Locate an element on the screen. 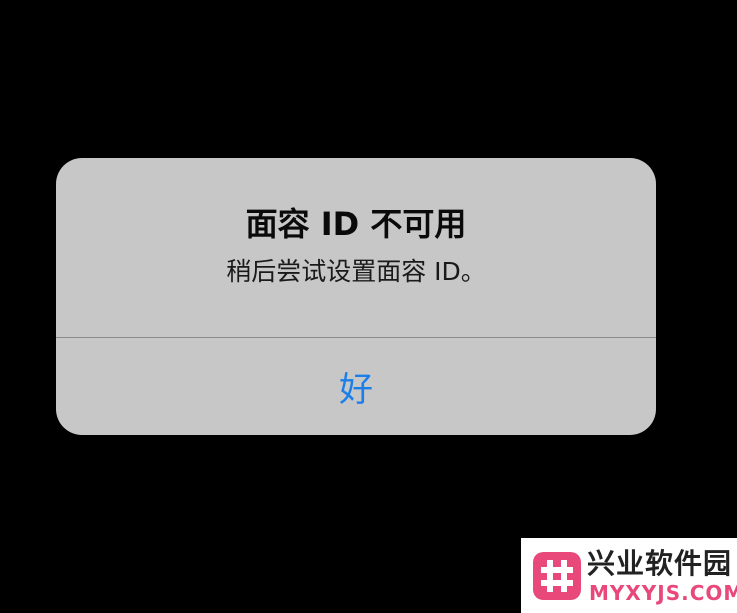 This screenshot has height=613, width=737. hash-icon is located at coordinates (557, 576).